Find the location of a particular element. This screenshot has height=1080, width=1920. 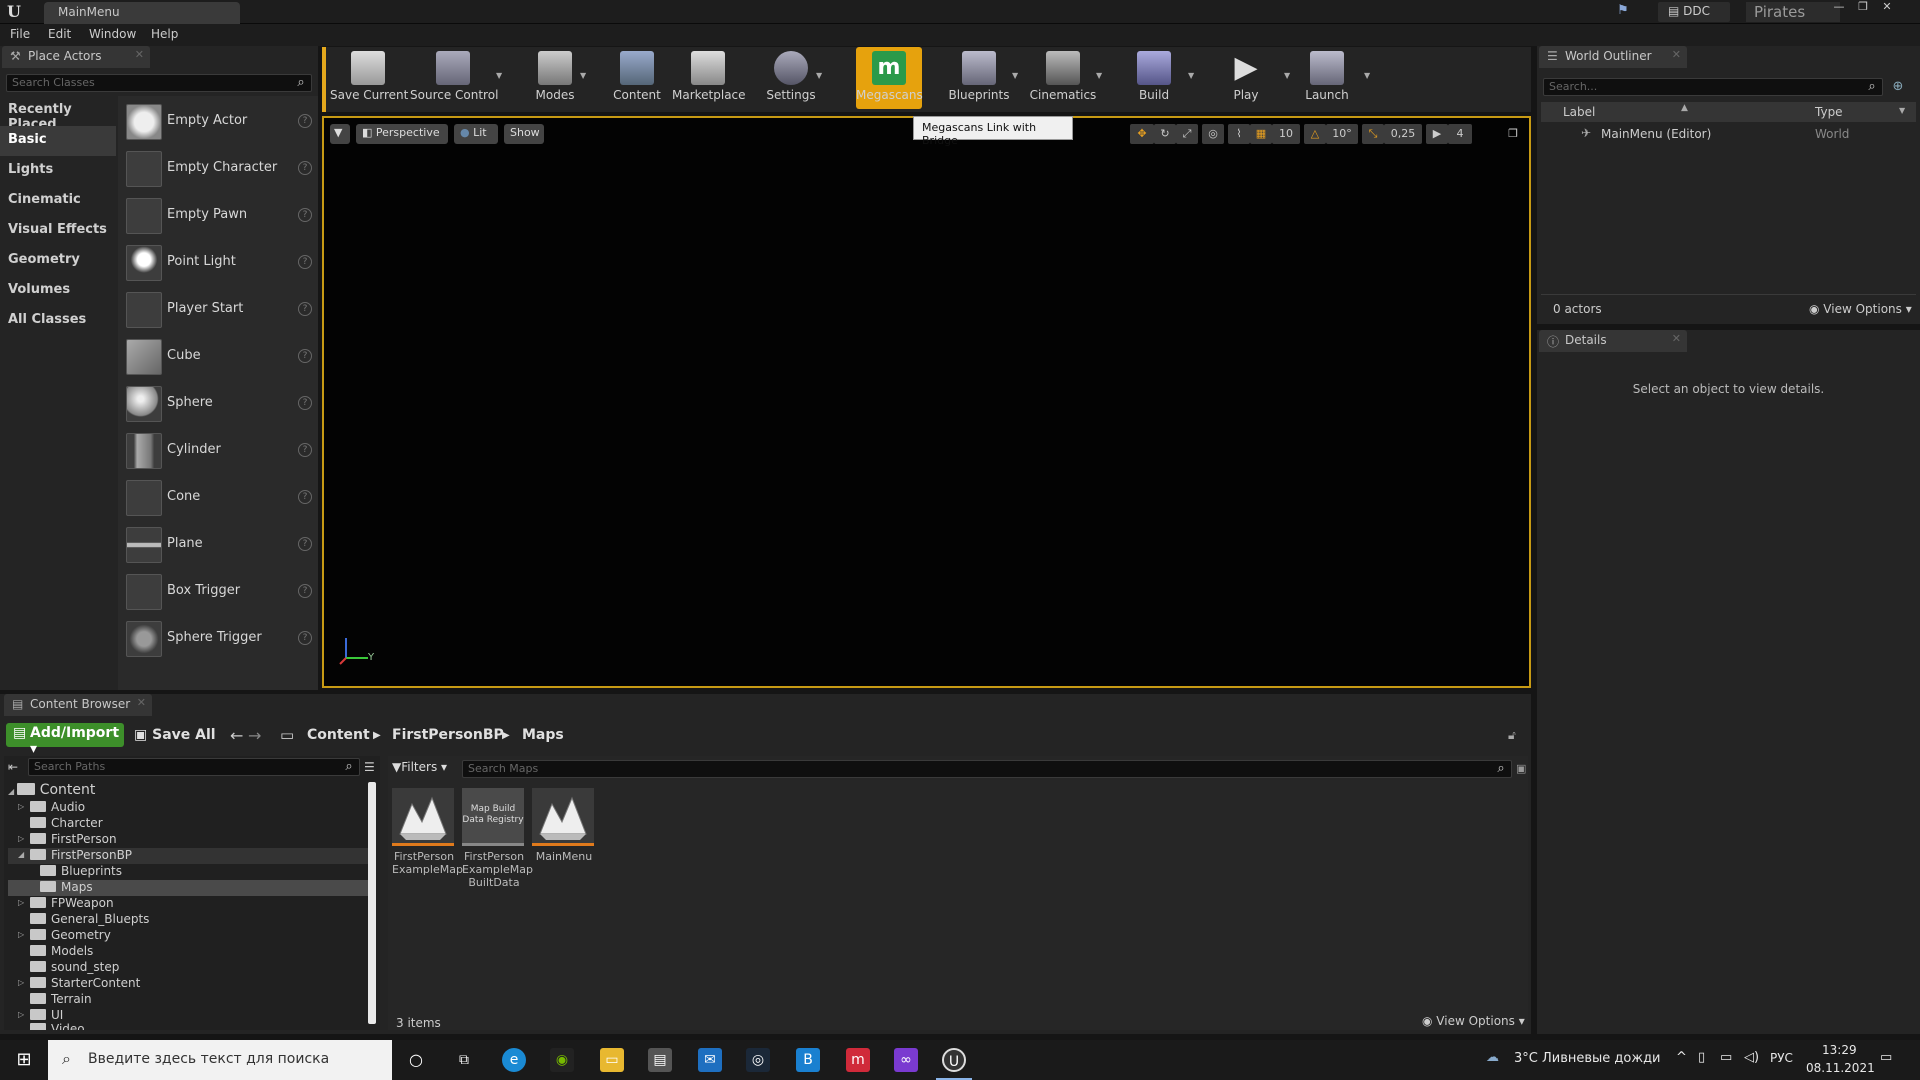

details-tab: ⓘ Details ✕ is located at coordinates (1613, 341).